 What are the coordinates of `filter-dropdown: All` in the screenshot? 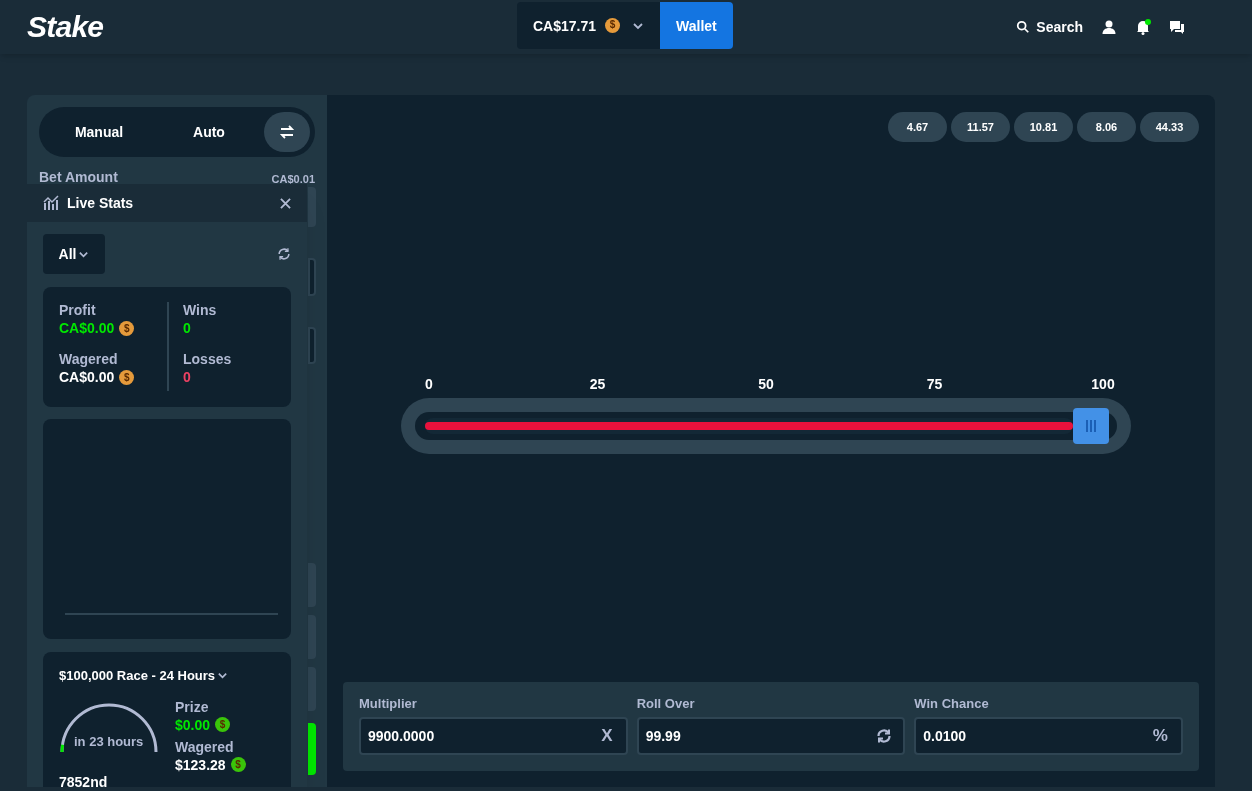 It's located at (74, 254).